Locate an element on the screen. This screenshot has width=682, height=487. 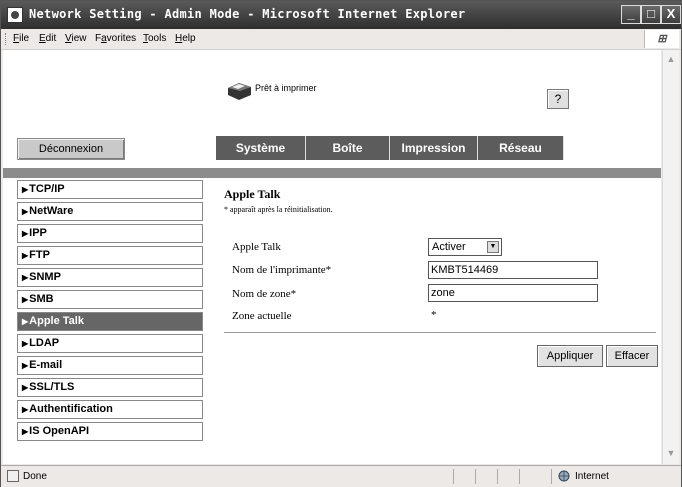
tab-impression: Impression is located at coordinates (434, 148).